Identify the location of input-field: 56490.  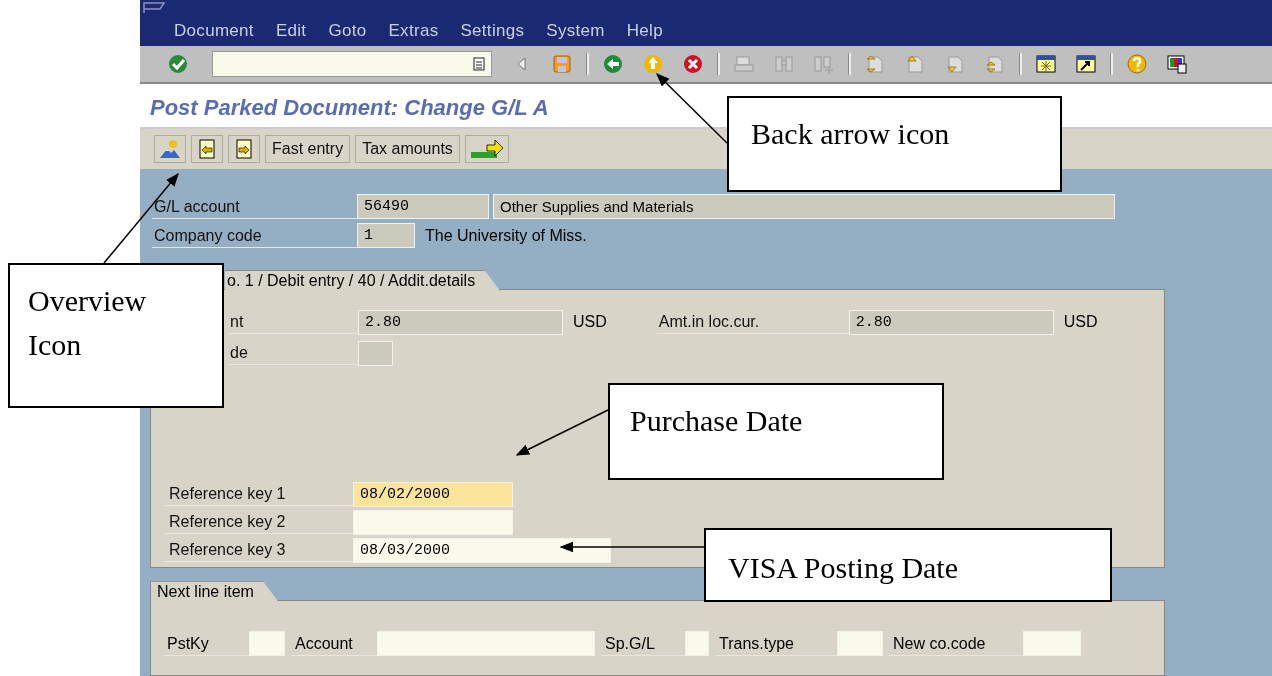
(423, 207).